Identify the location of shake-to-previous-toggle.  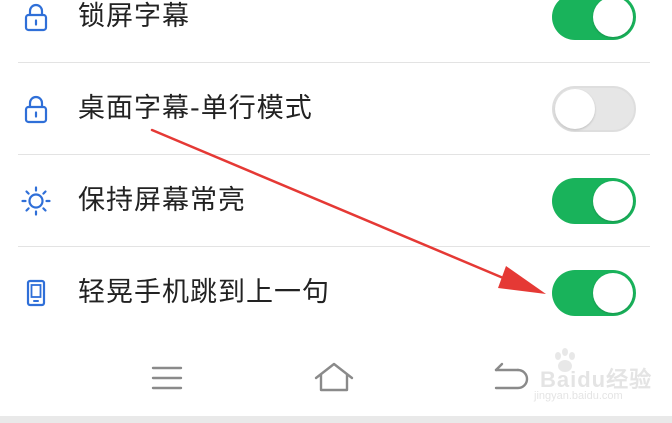
(594, 293).